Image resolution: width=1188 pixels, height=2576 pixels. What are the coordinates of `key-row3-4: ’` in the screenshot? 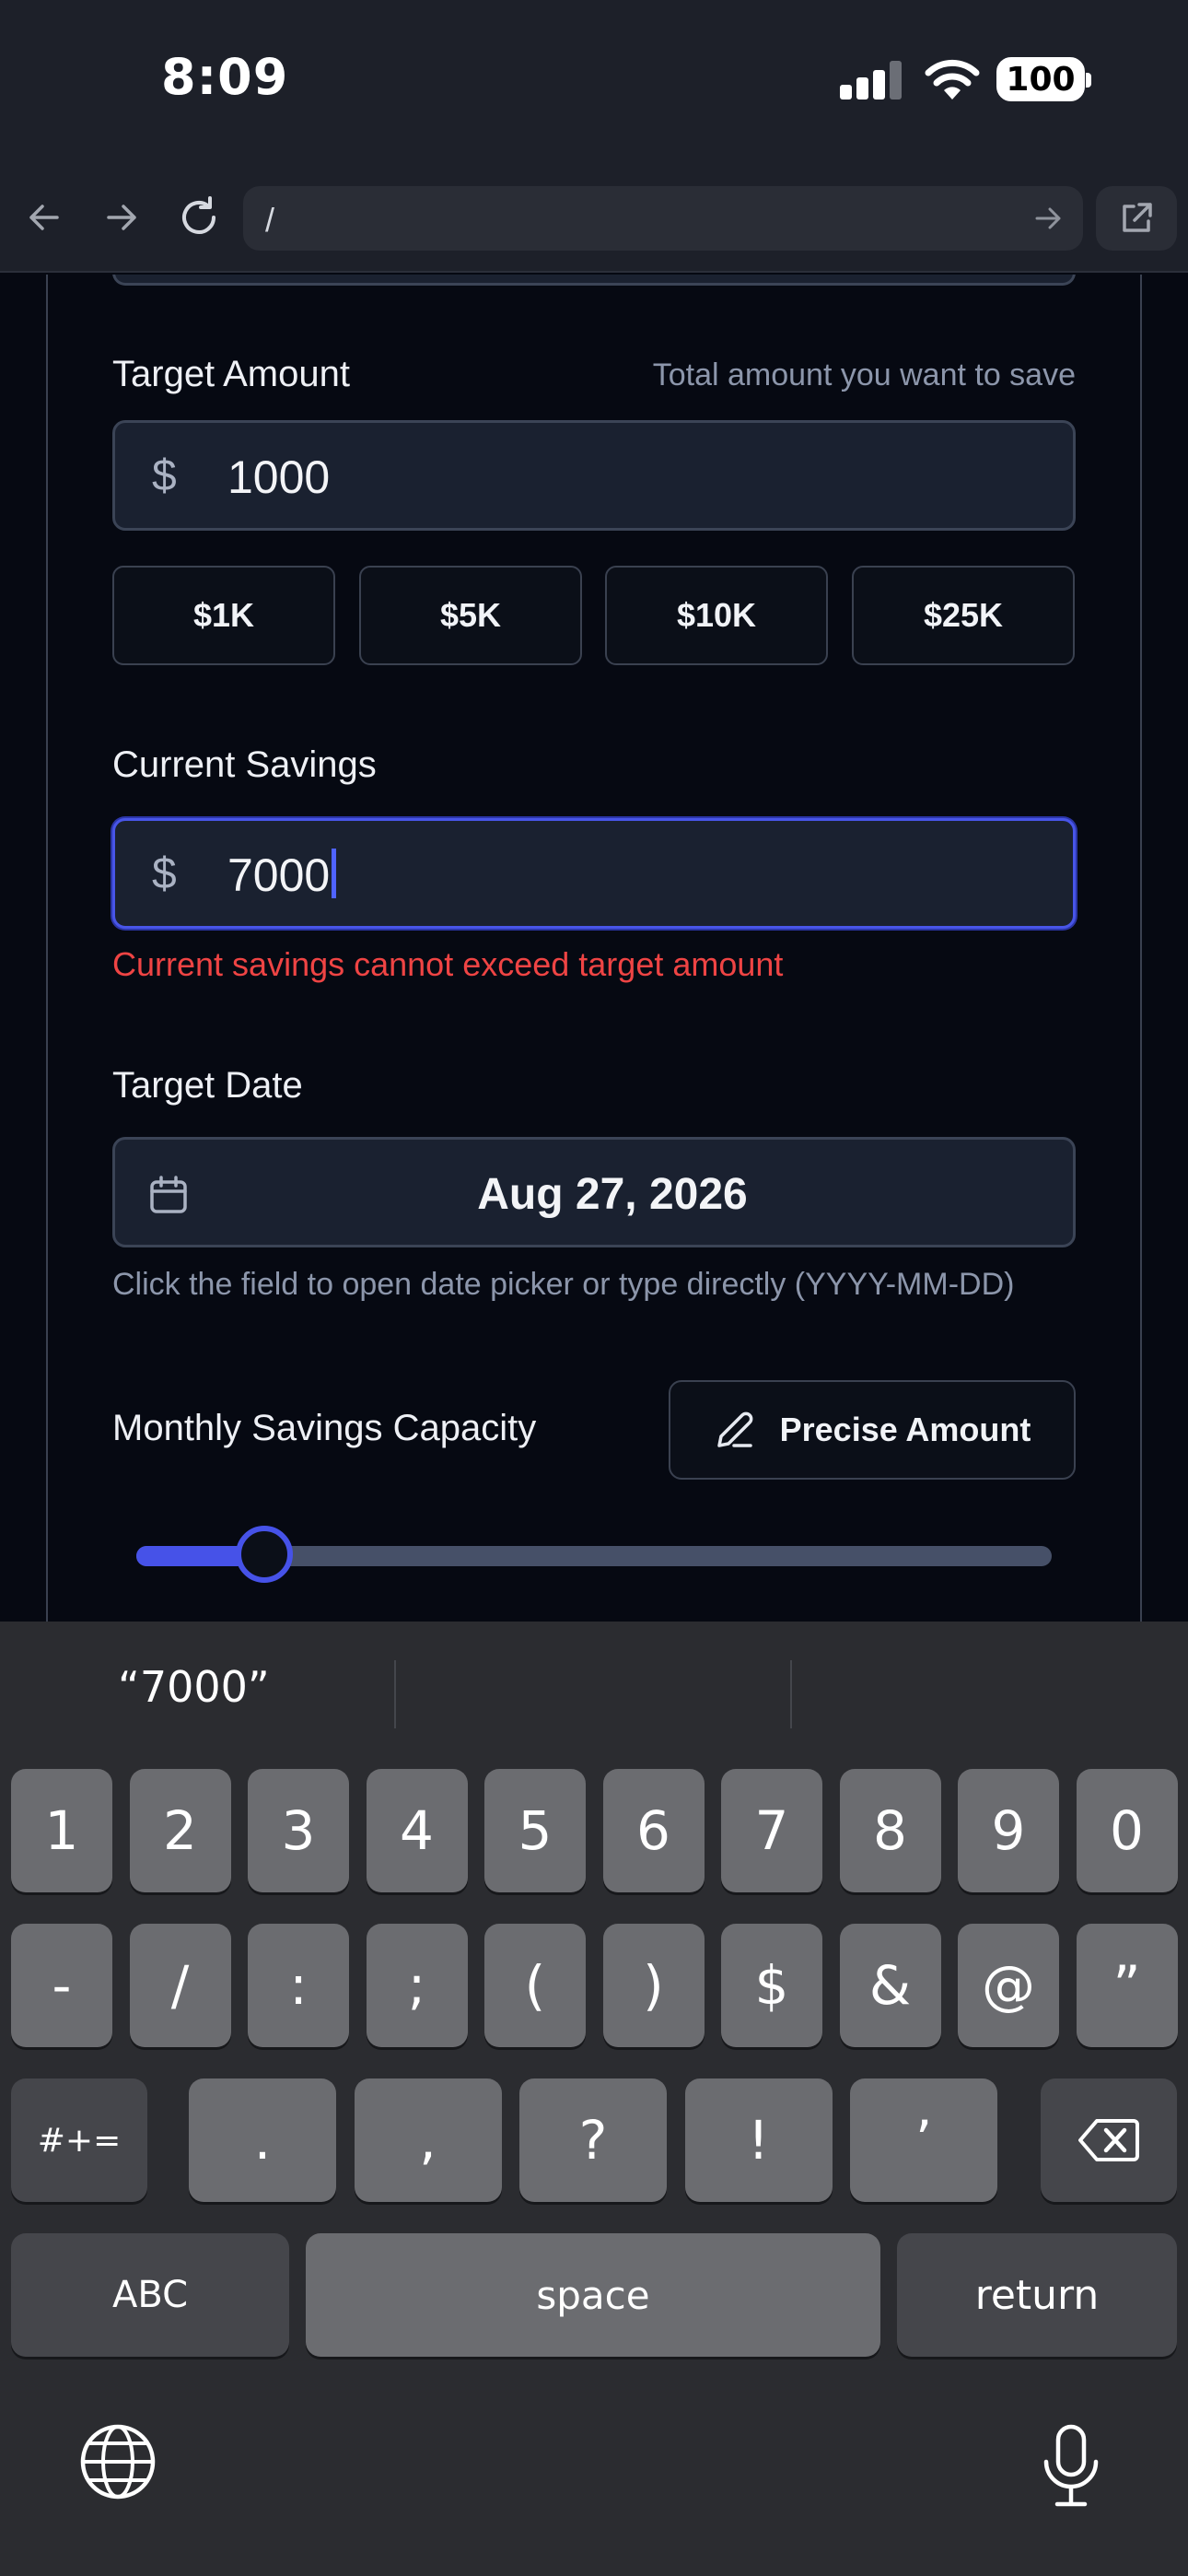 It's located at (923, 2140).